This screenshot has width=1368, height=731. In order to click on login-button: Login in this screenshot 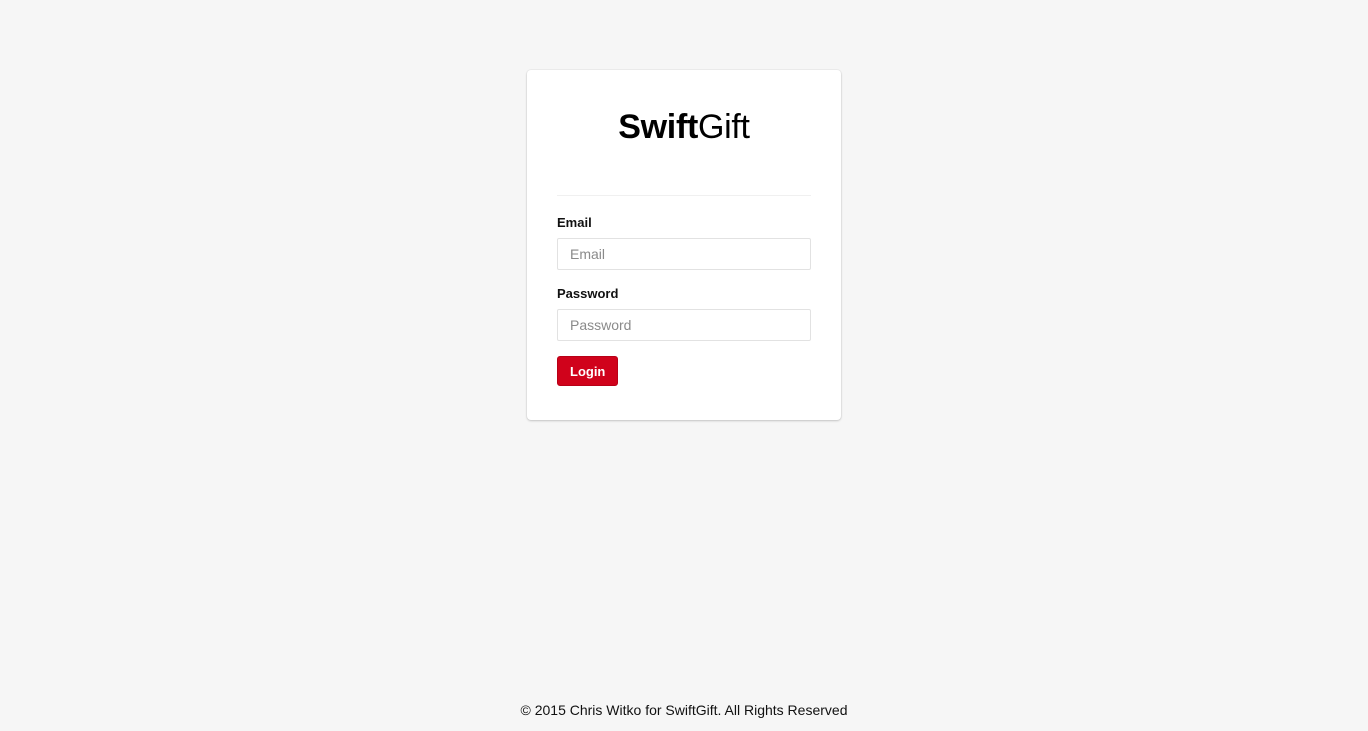, I will do `click(588, 371)`.